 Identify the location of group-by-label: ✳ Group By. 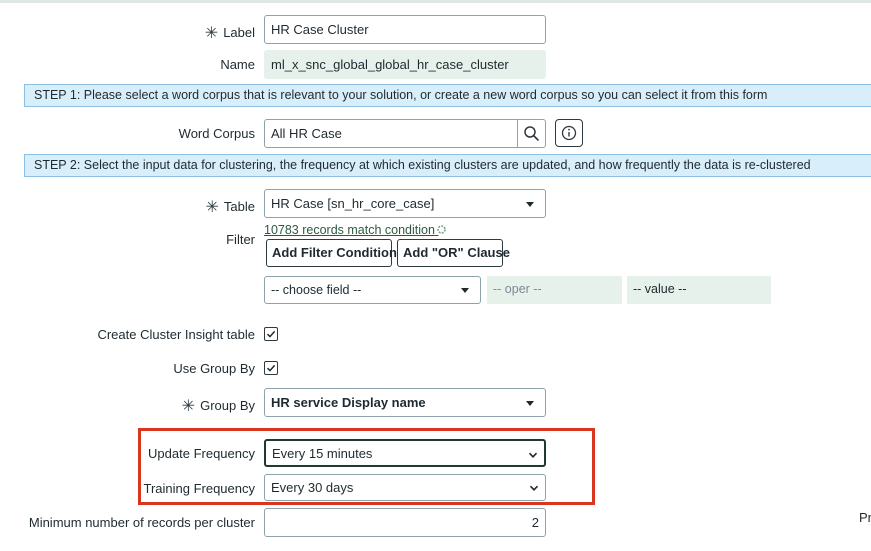
(218, 405).